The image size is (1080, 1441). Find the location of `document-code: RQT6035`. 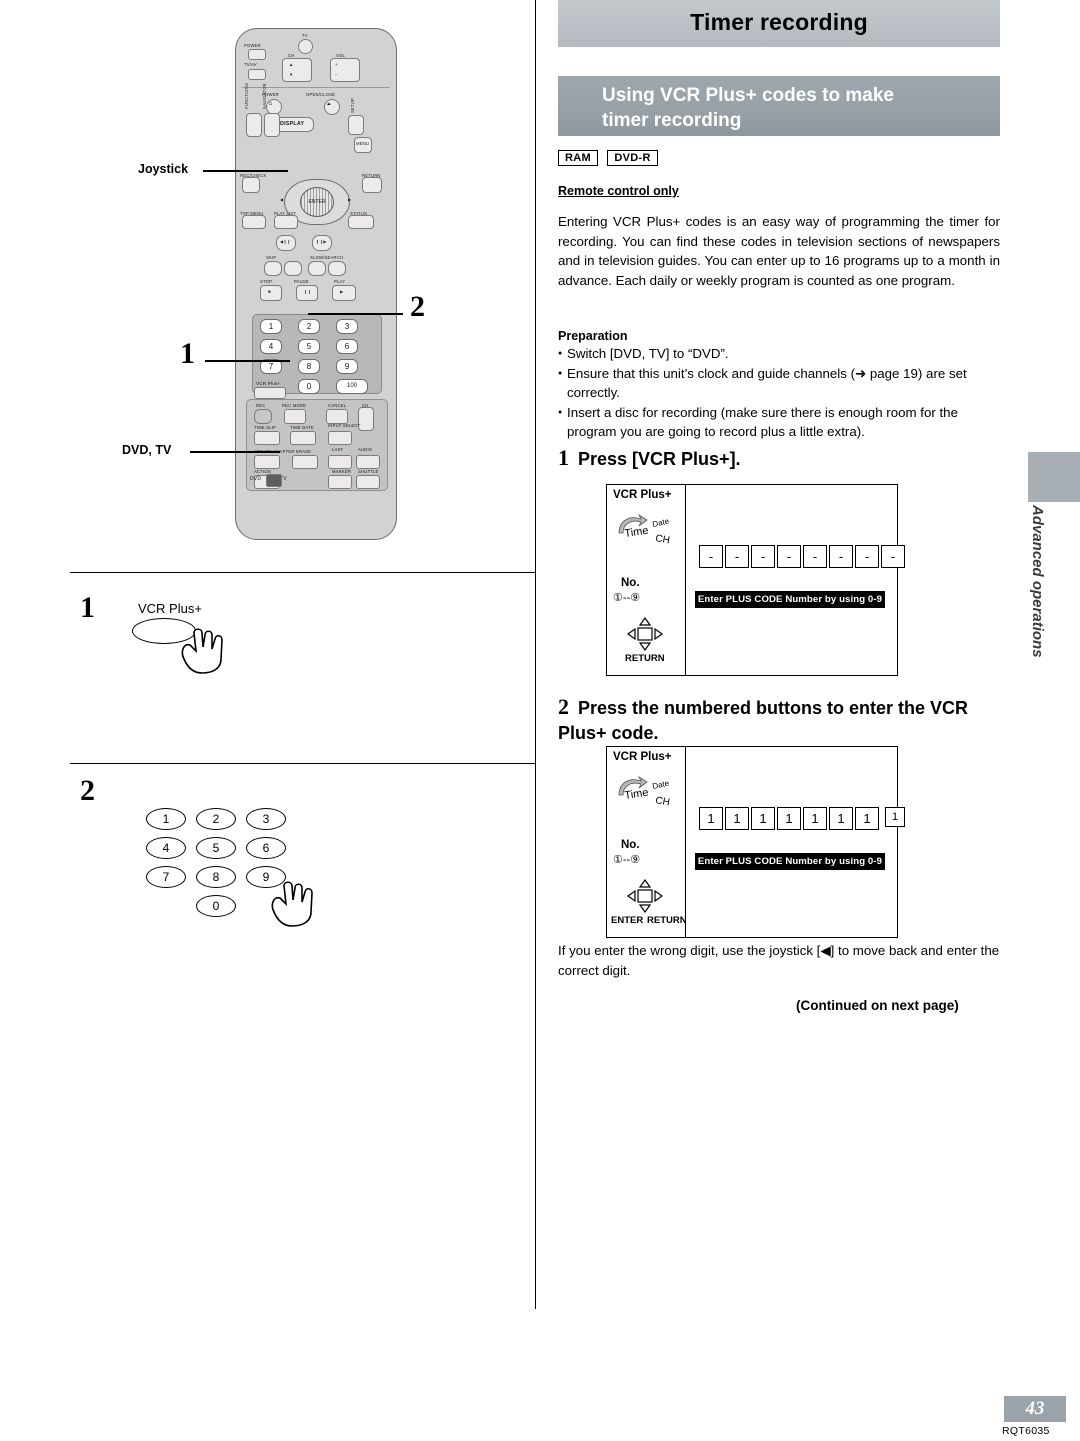

document-code: RQT6035 is located at coordinates (1026, 1431).